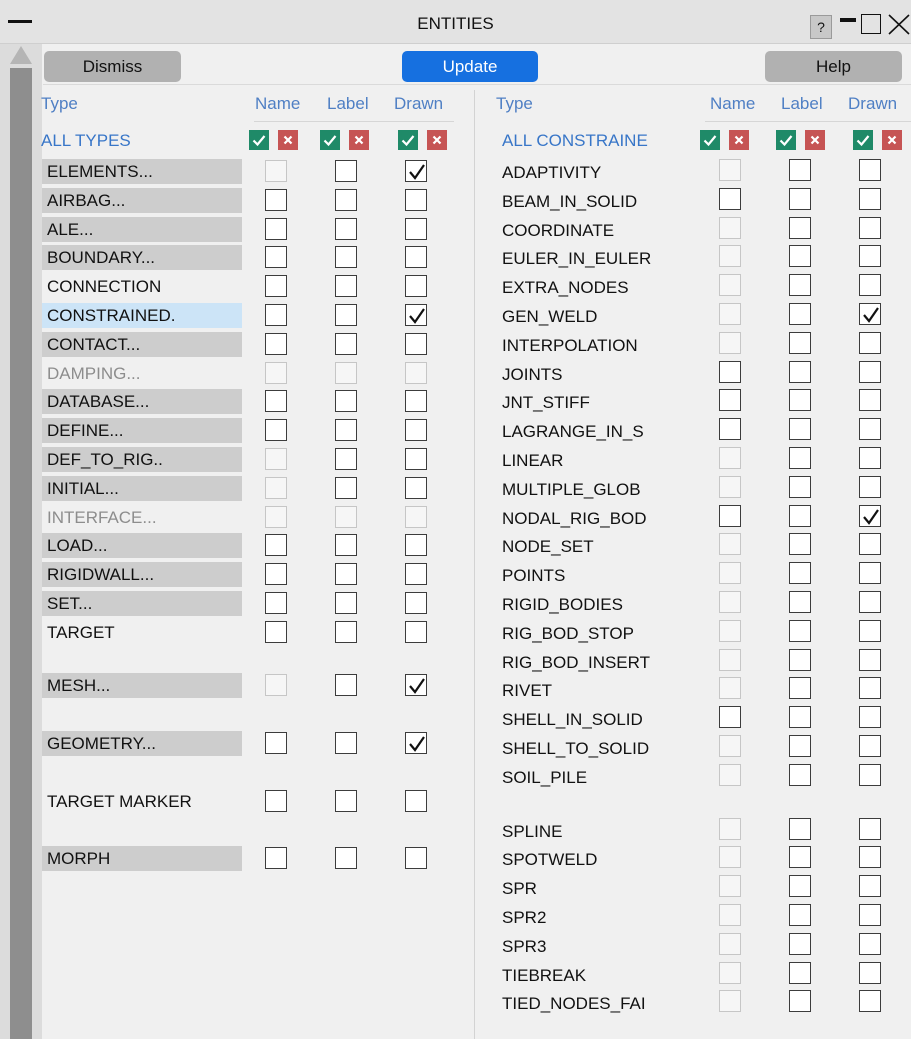 The image size is (911, 1039). Describe the element at coordinates (416, 430) in the screenshot. I see `drawn-checkbox-define` at that location.